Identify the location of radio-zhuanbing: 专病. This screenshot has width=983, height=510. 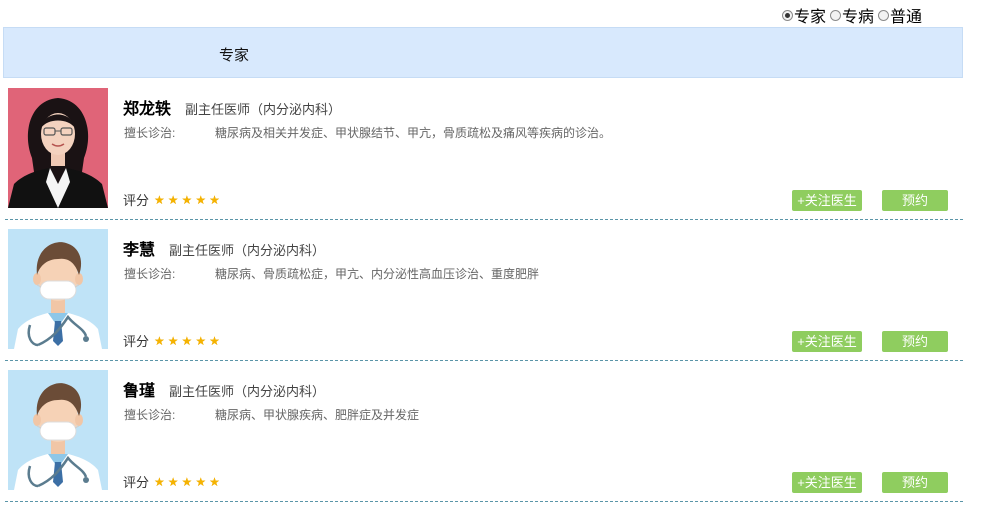
(852, 15).